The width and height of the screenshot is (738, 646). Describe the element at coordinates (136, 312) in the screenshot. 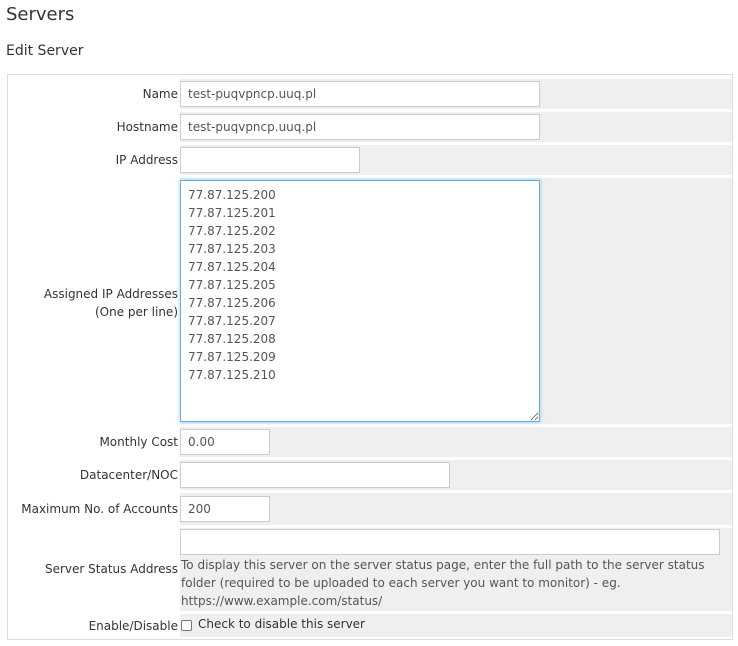

I see `assigned-ips-label-line2: (One per line)` at that location.